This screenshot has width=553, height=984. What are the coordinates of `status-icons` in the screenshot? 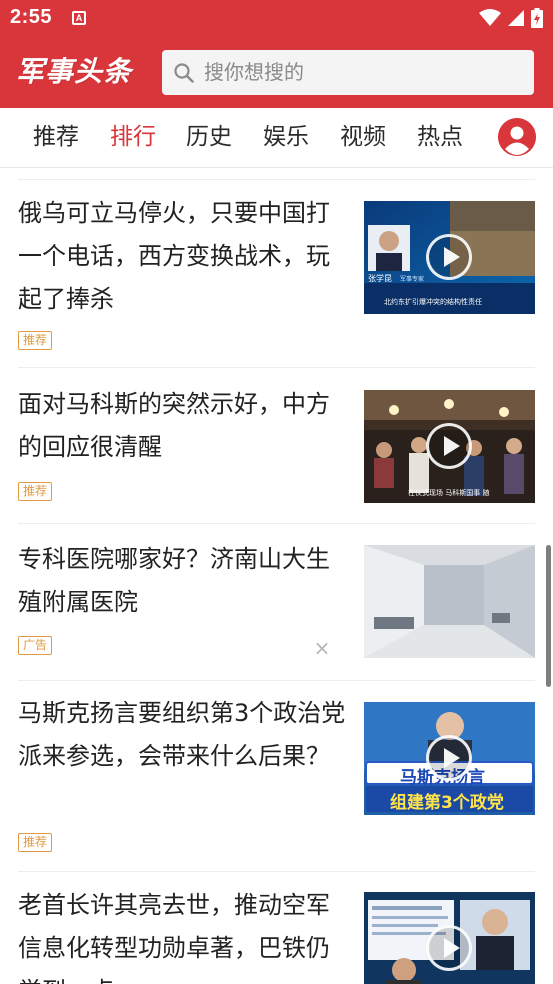 It's located at (511, 18).